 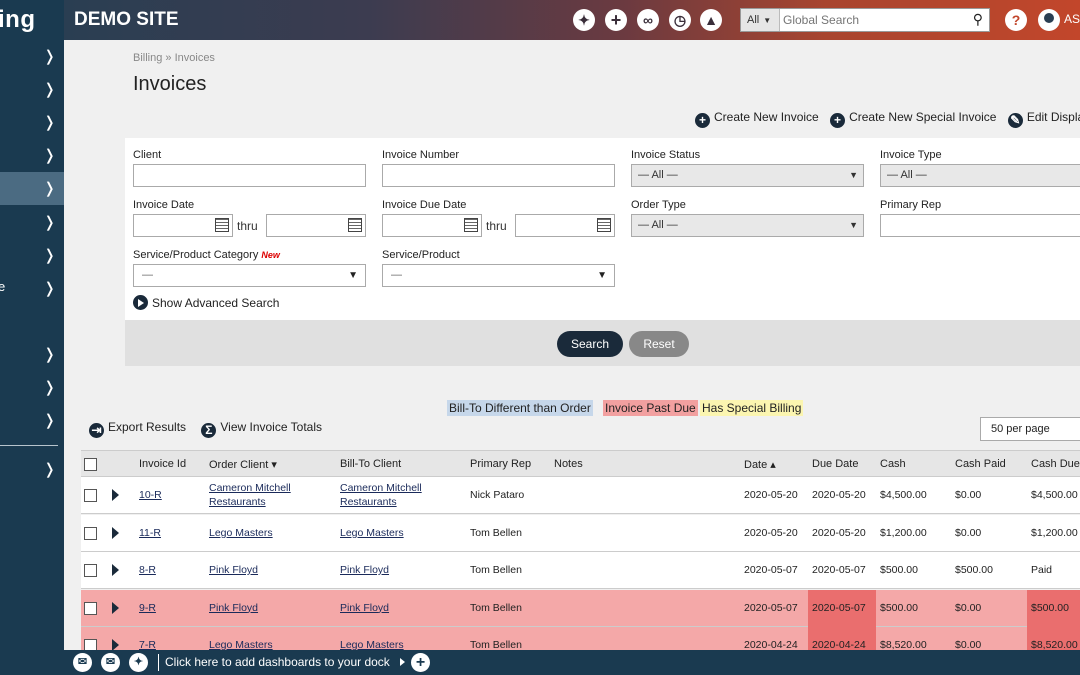 I want to click on edit-display-button: ✎Edit Display, so click(x=1043, y=119).